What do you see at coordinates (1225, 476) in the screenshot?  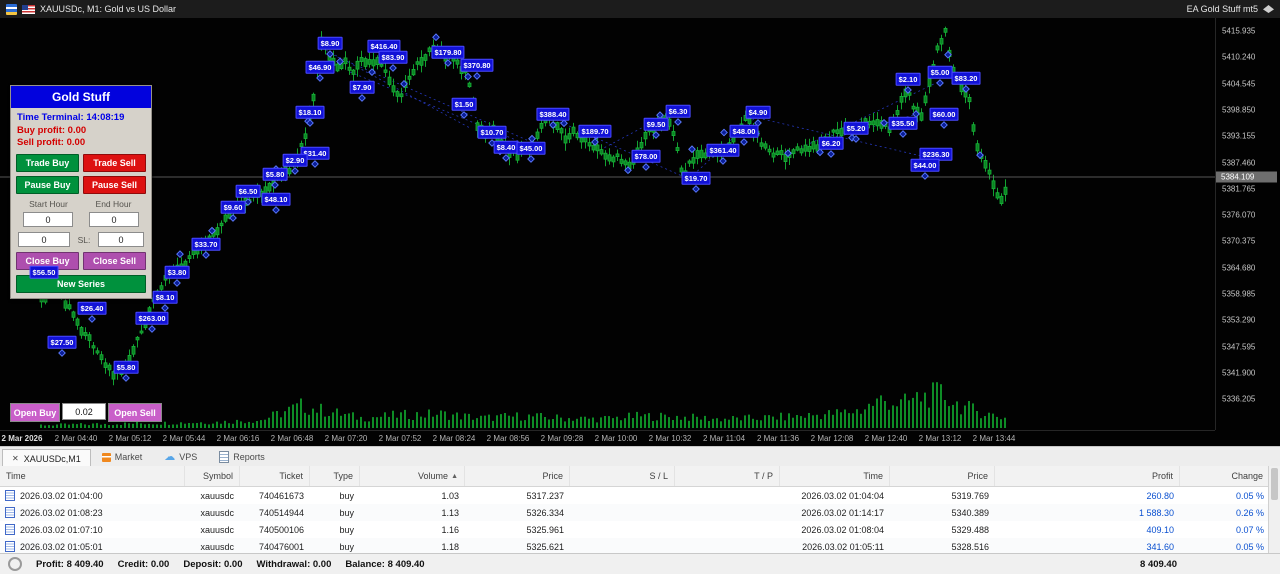 I see `col-header-change: Change` at bounding box center [1225, 476].